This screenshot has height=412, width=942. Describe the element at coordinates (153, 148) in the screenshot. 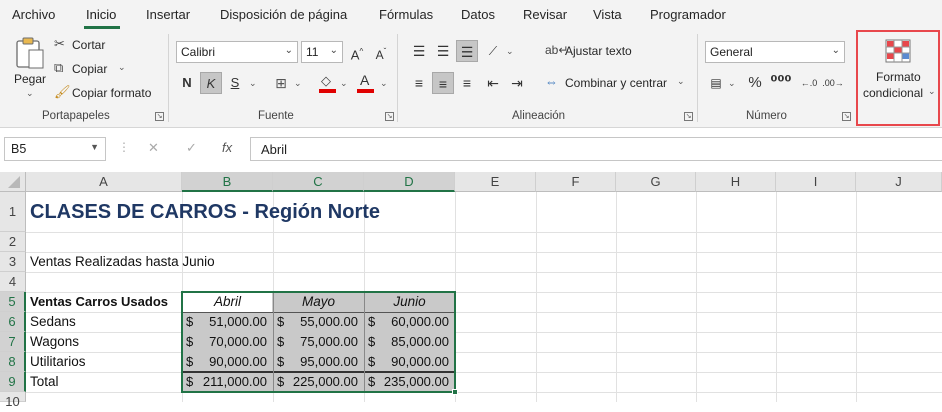

I see `cancel-icon: ✕` at that location.